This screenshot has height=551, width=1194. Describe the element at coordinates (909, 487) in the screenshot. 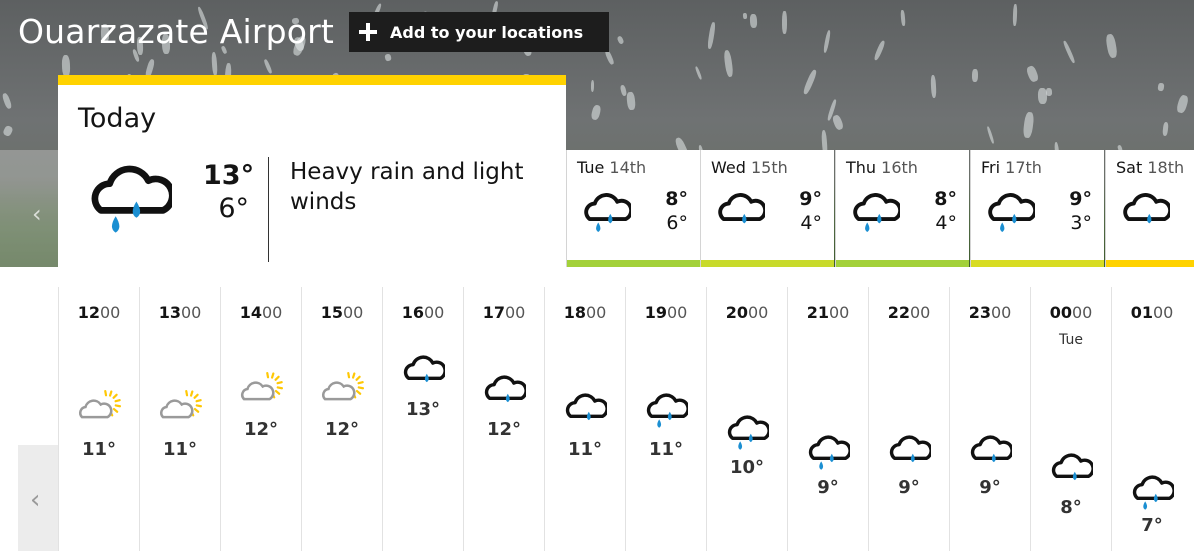

I see `hour-temp: 9°` at that location.